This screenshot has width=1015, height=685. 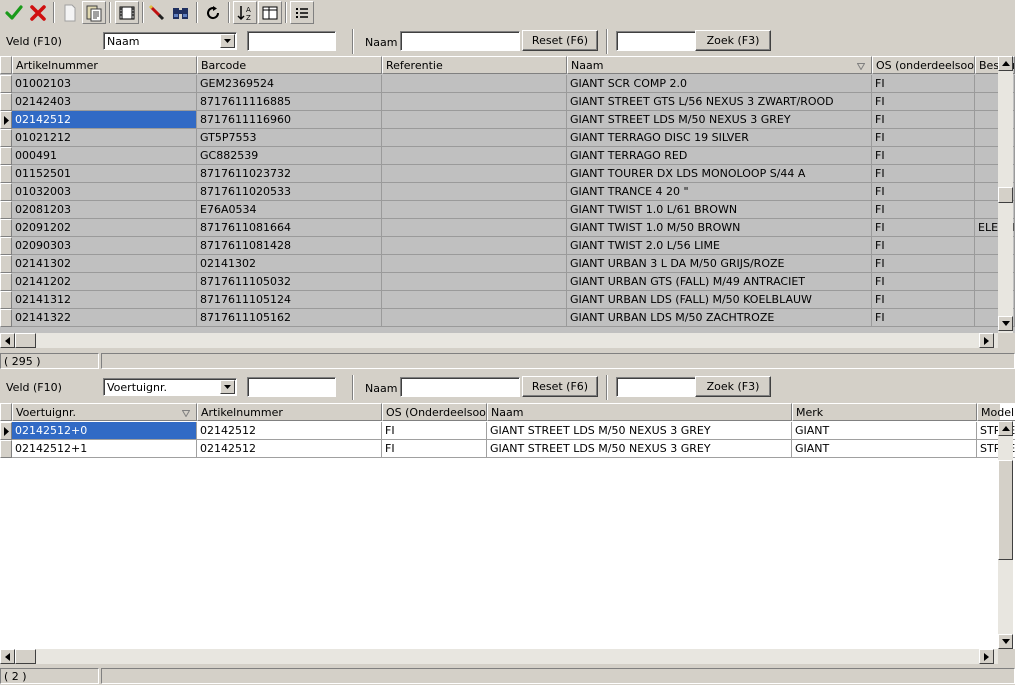 What do you see at coordinates (289, 138) in the screenshot?
I see `table-cell: GT5P7553` at bounding box center [289, 138].